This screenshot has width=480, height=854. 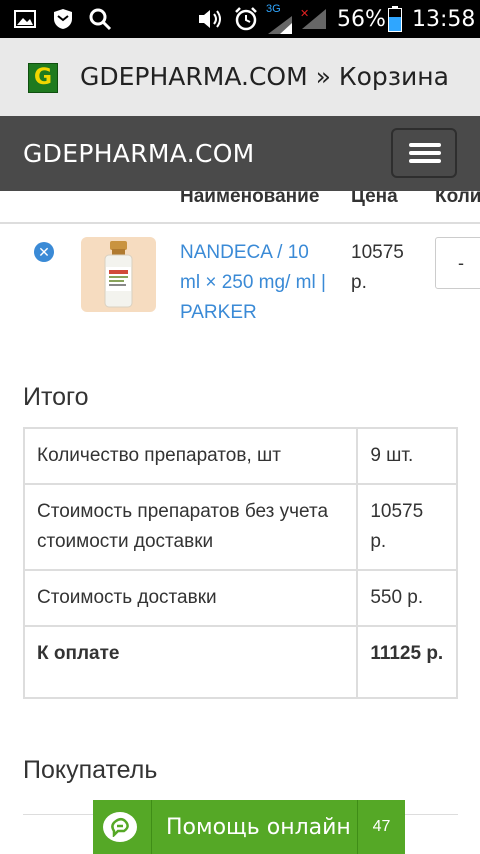 What do you see at coordinates (377, 267) in the screenshot?
I see `product-price: 10575 р.` at bounding box center [377, 267].